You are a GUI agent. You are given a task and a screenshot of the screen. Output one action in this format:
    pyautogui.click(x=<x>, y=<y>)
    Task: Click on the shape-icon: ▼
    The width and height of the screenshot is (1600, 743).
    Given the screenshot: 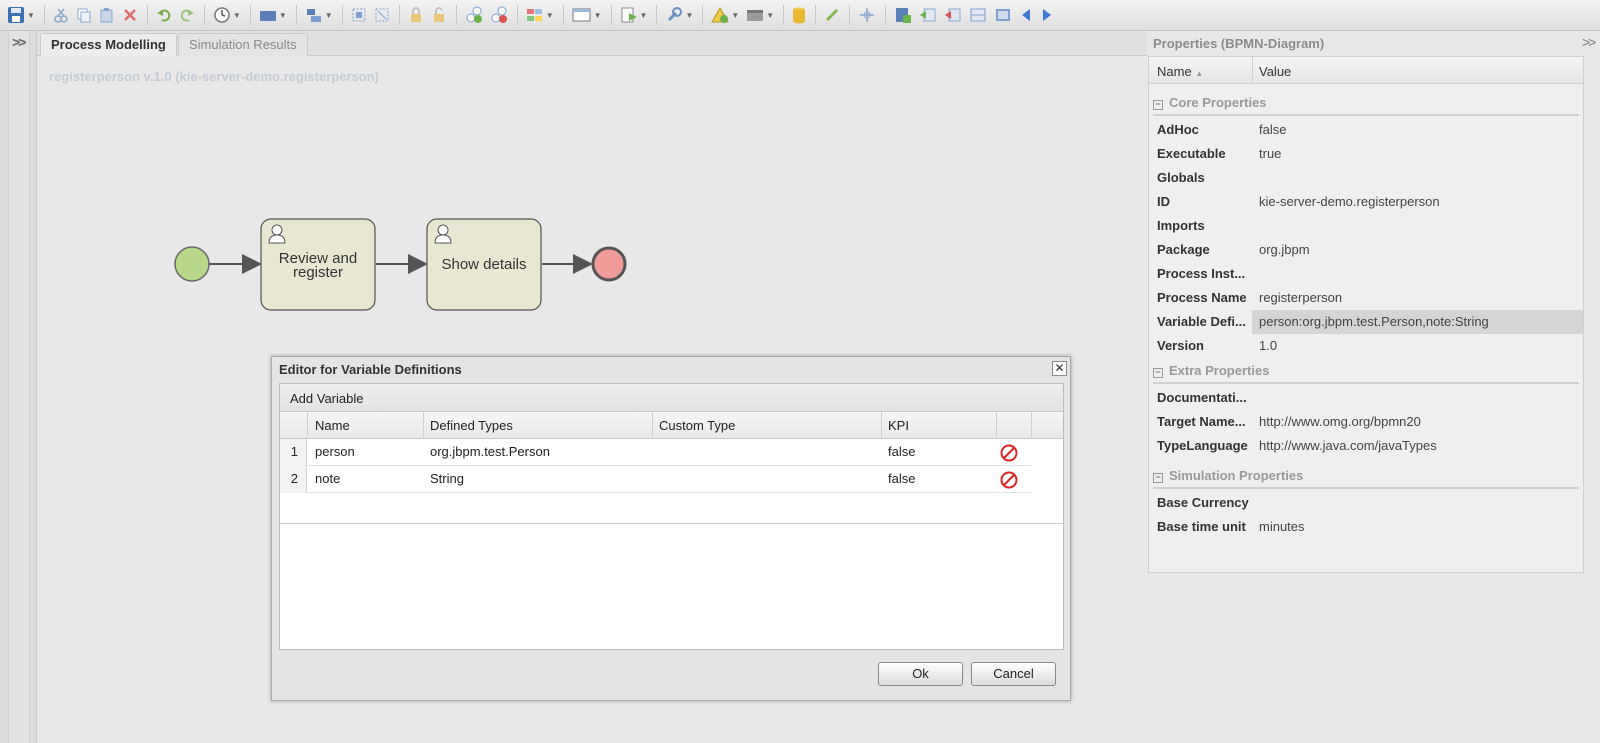 What is the action you would take?
    pyautogui.click(x=273, y=15)
    